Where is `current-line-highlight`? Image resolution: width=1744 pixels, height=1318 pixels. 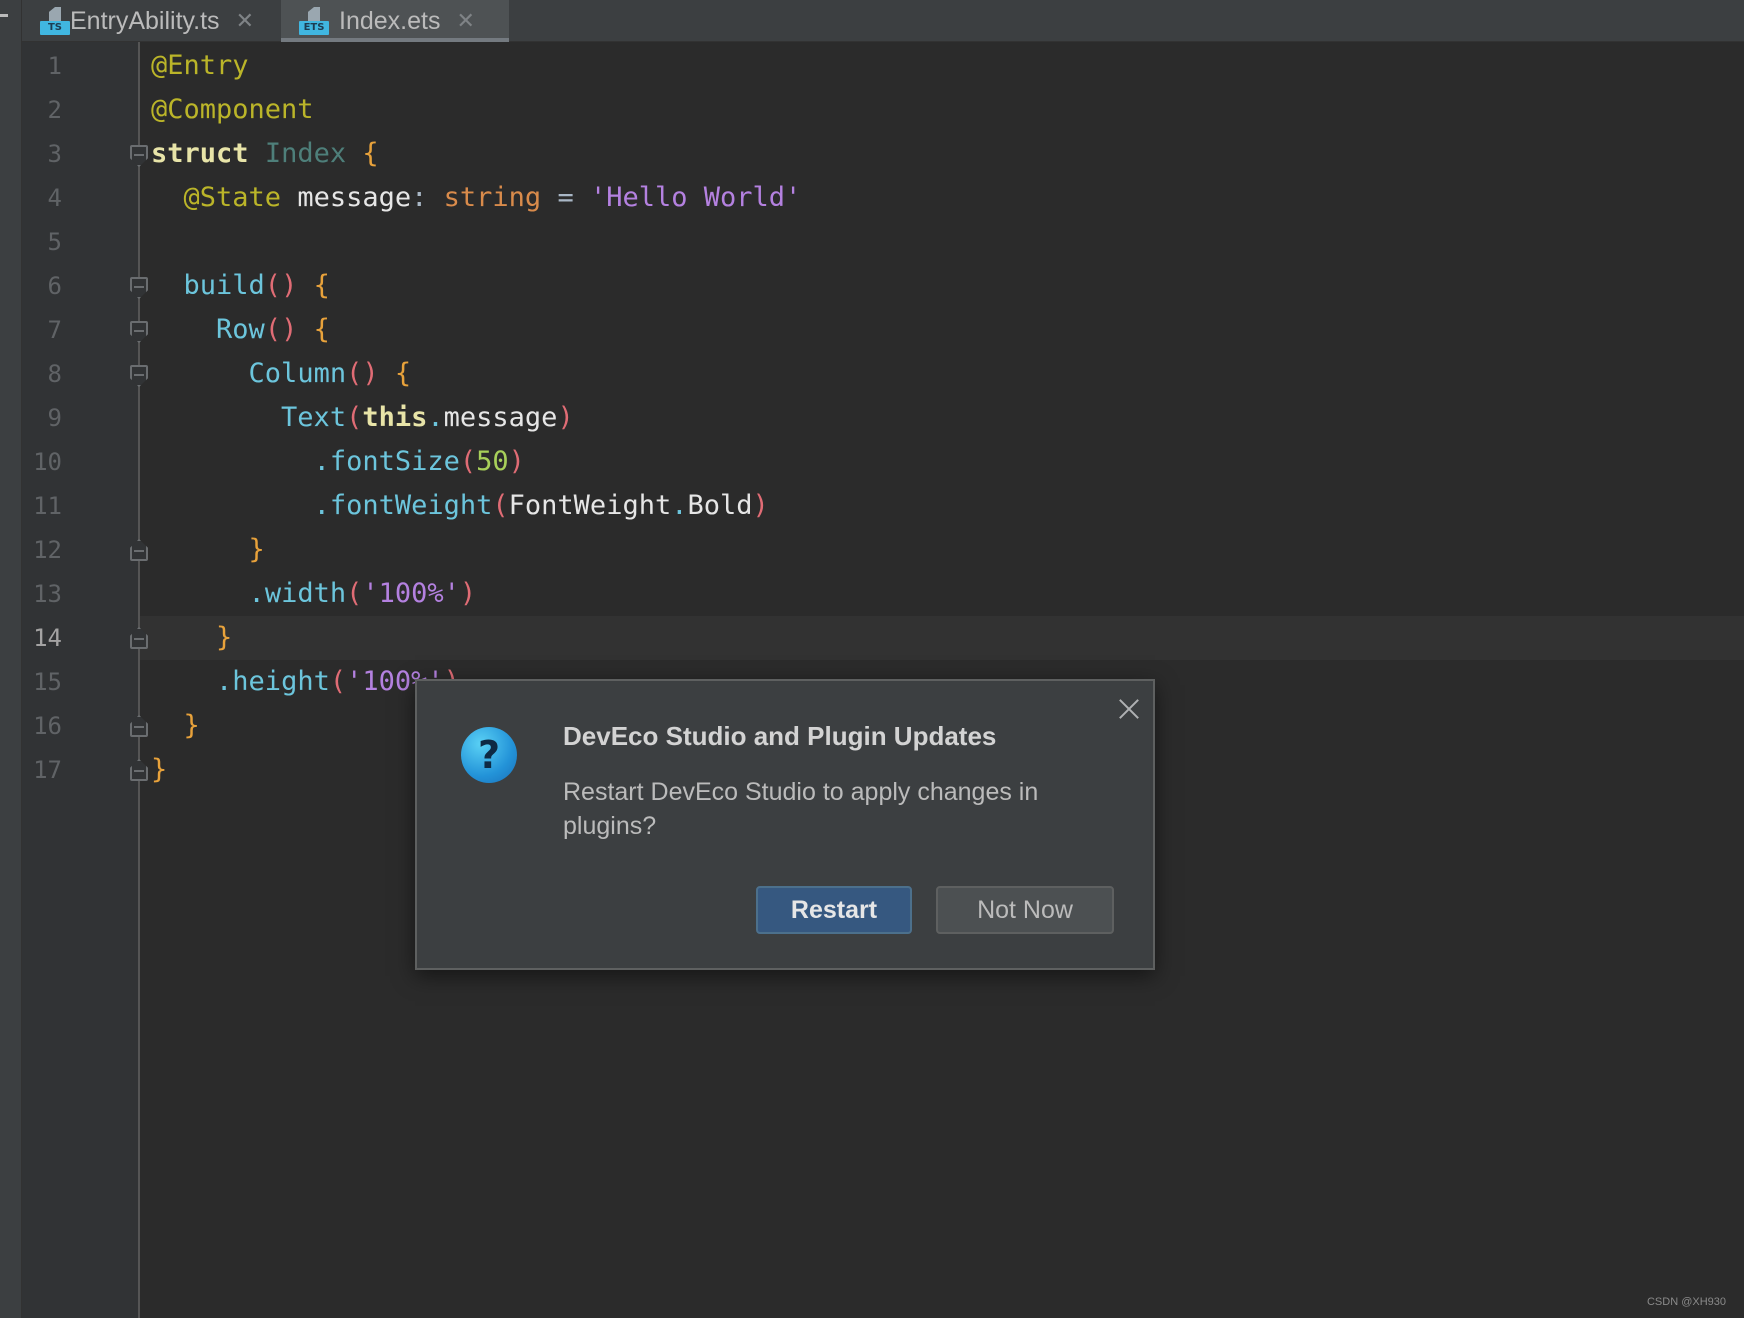
current-line-highlight is located at coordinates (942, 638).